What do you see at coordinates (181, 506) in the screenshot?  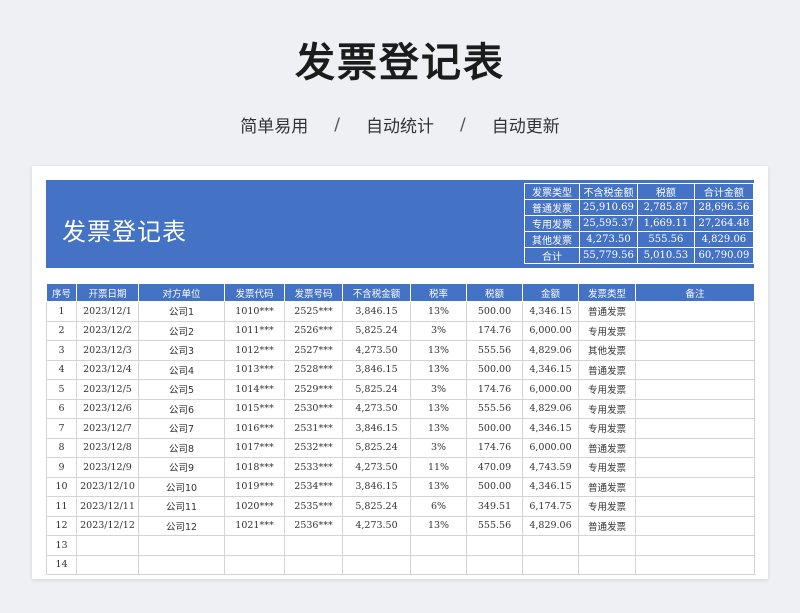 I see `counterparty-cell: 公司11` at bounding box center [181, 506].